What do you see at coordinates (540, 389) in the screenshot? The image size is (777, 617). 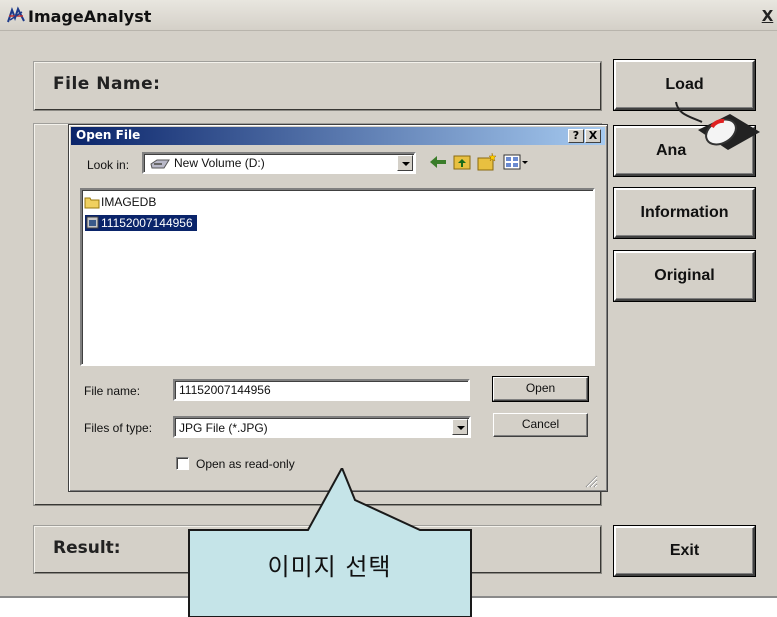 I see `open-button: Open` at bounding box center [540, 389].